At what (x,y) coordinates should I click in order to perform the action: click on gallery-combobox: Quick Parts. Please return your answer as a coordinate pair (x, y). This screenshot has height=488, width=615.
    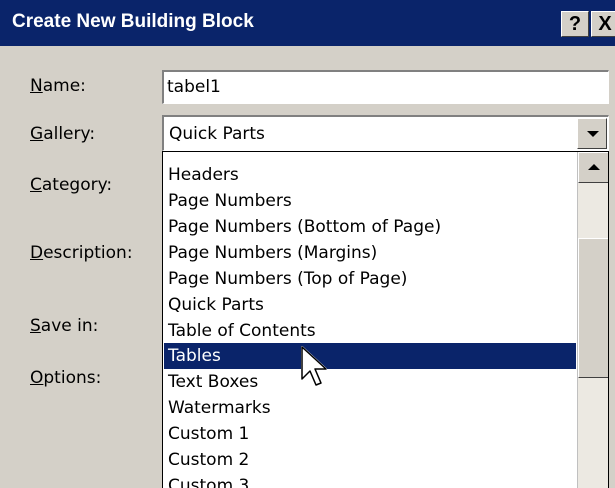
    Looking at the image, I should click on (385, 133).